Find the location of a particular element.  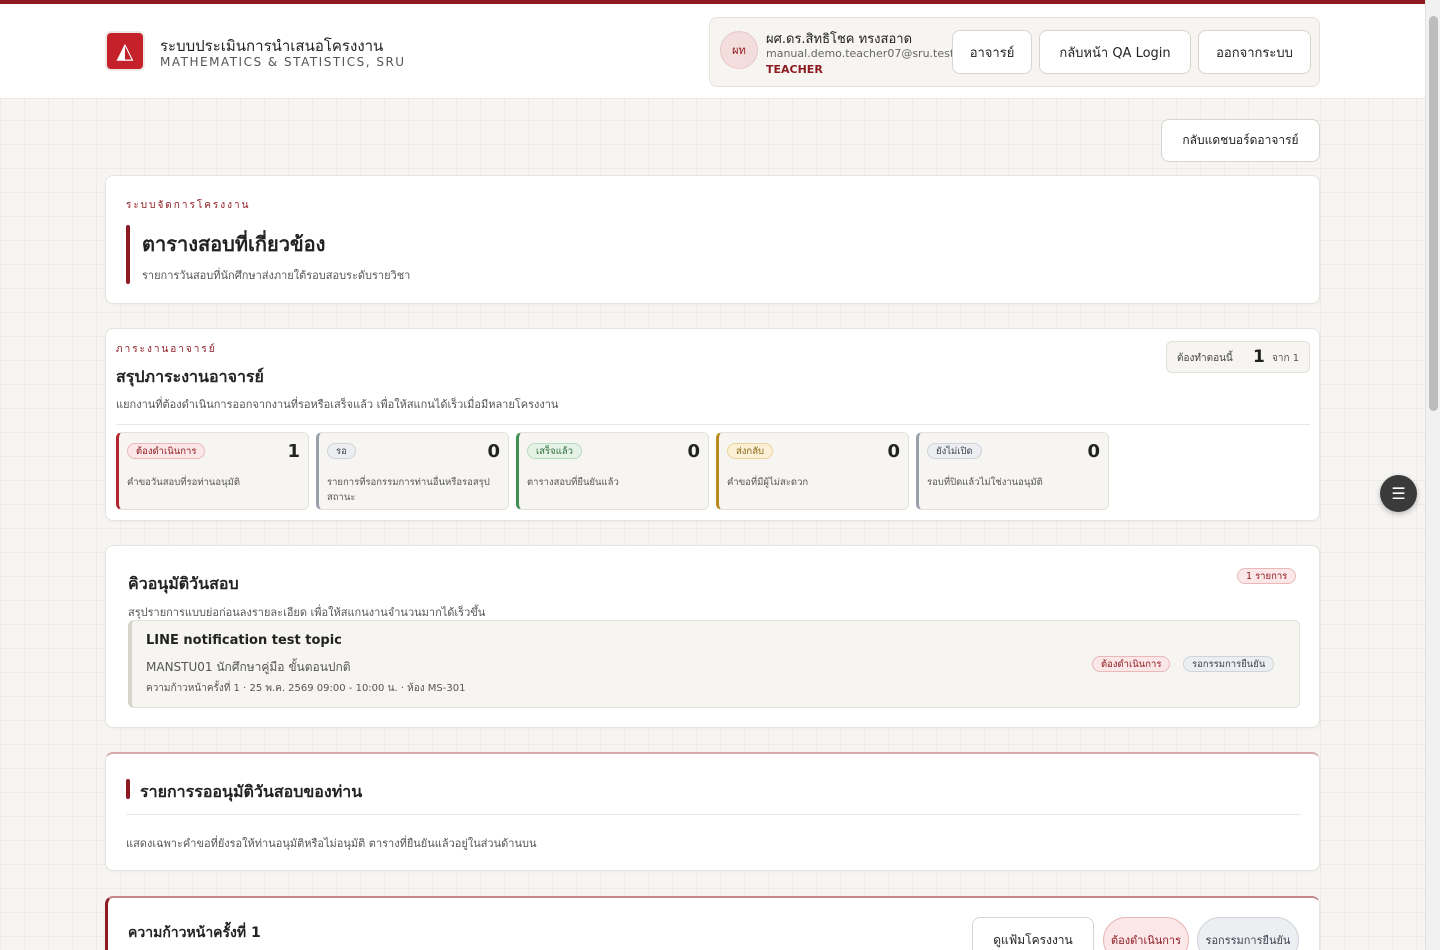

workload-tile: ส่งกลับ 0 คำขอที่มีผู้ไม่สะดวก is located at coordinates (812, 471).